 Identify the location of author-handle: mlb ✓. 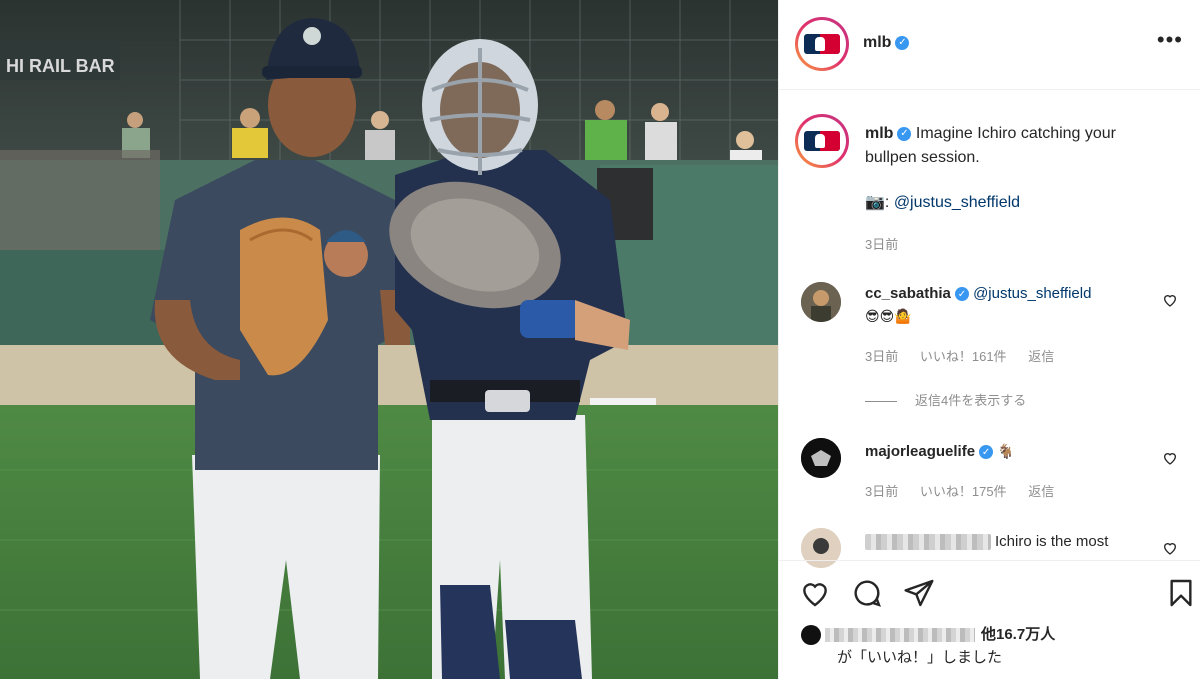
(886, 43).